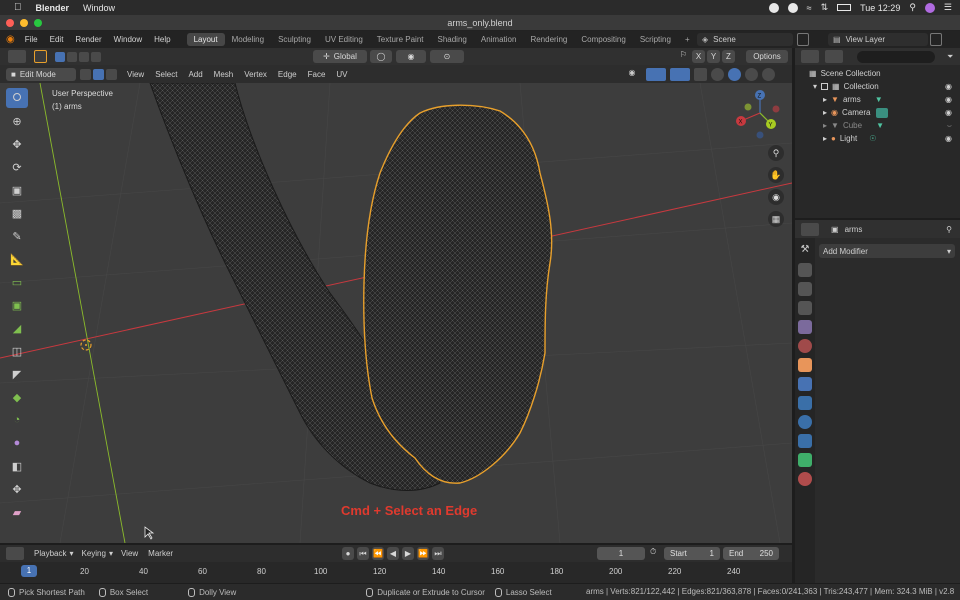  What do you see at coordinates (24, 23) in the screenshot?
I see `minimize-window-button` at bounding box center [24, 23].